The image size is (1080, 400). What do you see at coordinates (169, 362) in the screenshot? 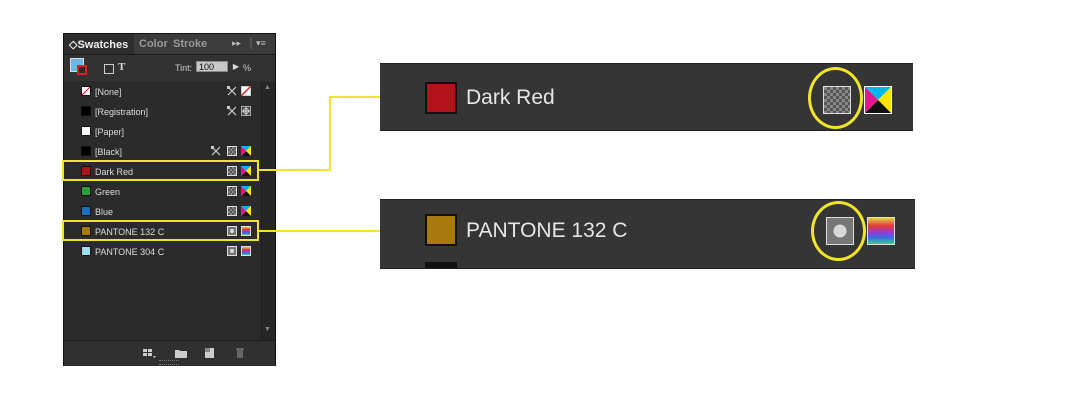
I see `resize-grip` at bounding box center [169, 362].